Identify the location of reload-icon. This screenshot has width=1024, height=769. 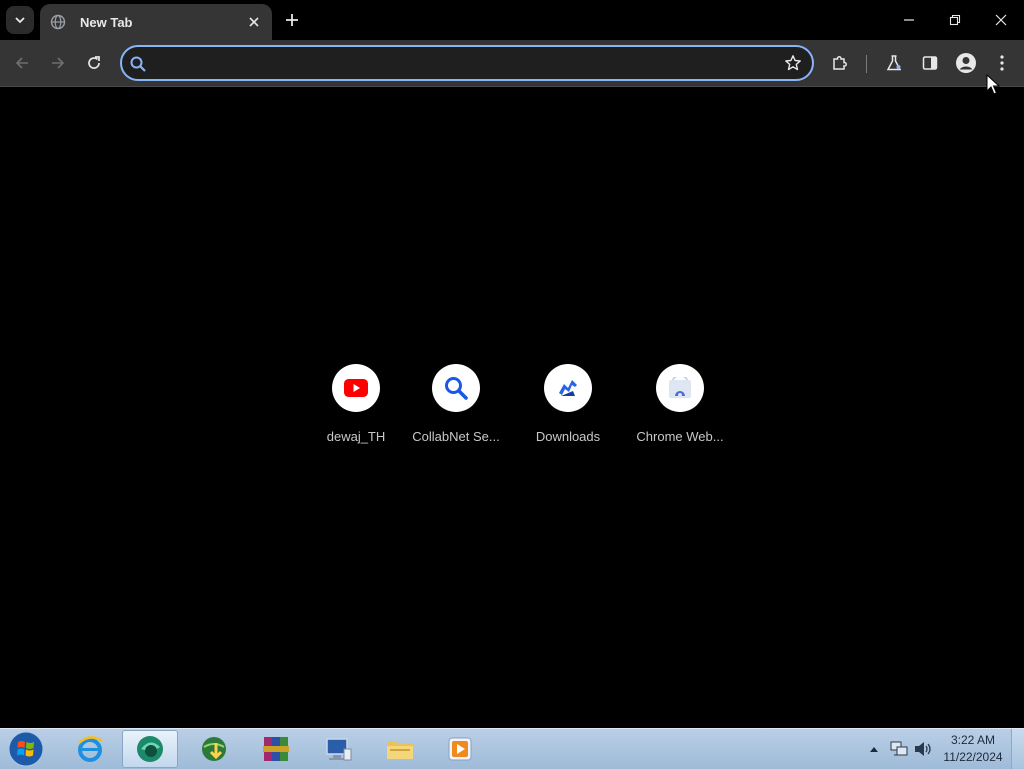
(94, 62).